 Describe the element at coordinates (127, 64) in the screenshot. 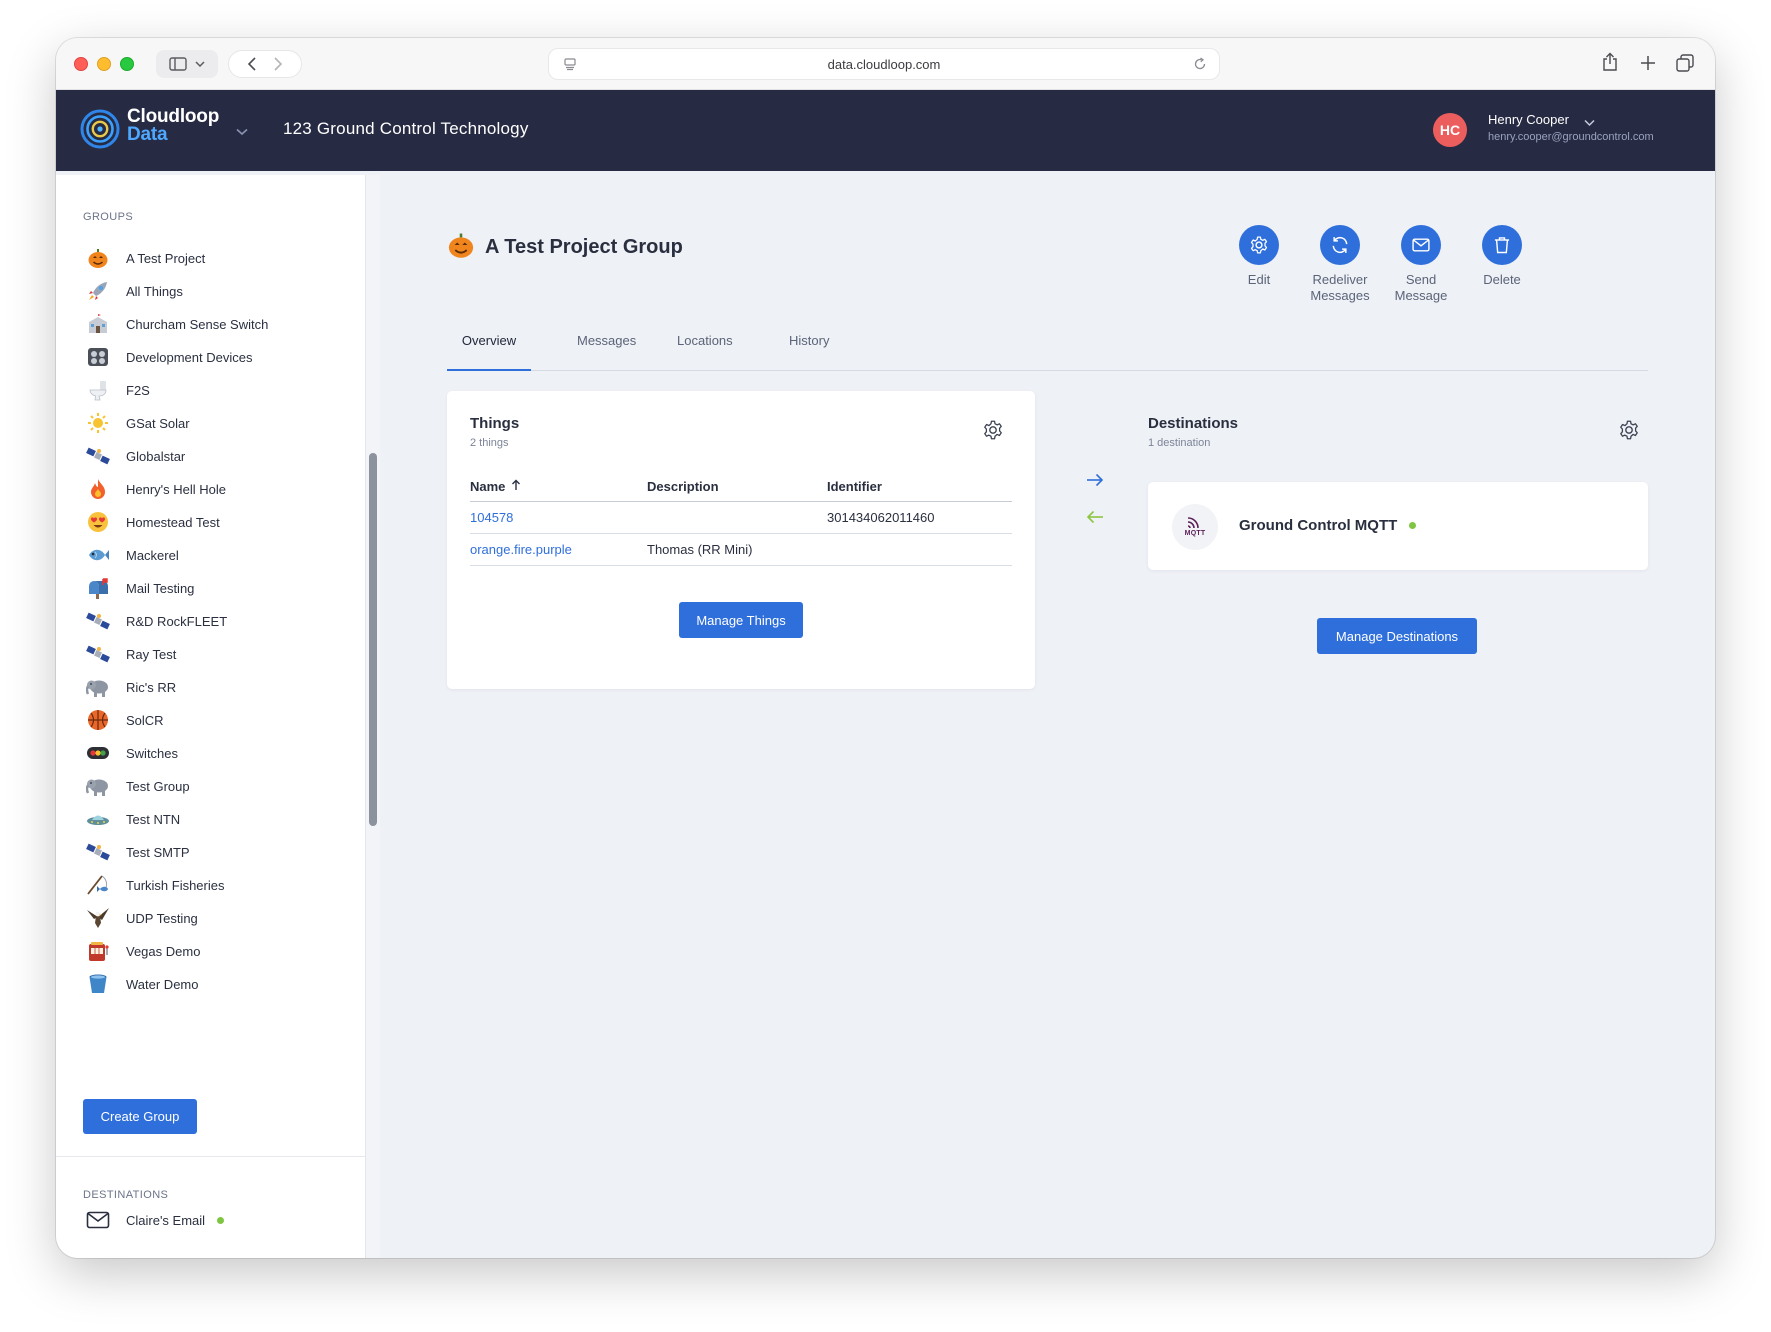

I see `zoom-window-button` at that location.